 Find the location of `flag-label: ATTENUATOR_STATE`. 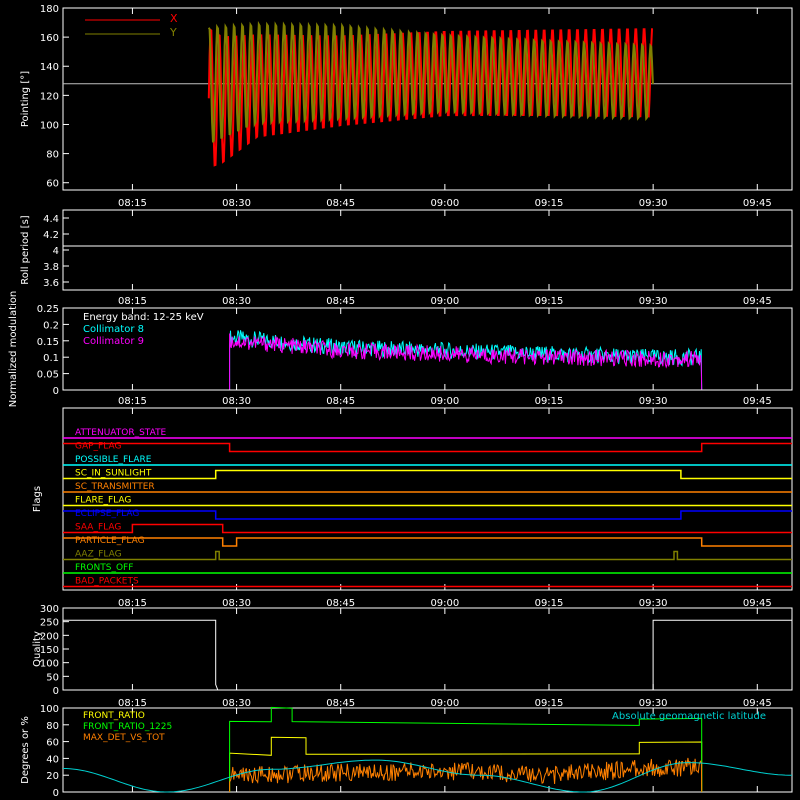

flag-label: ATTENUATOR_STATE is located at coordinates (121, 433).